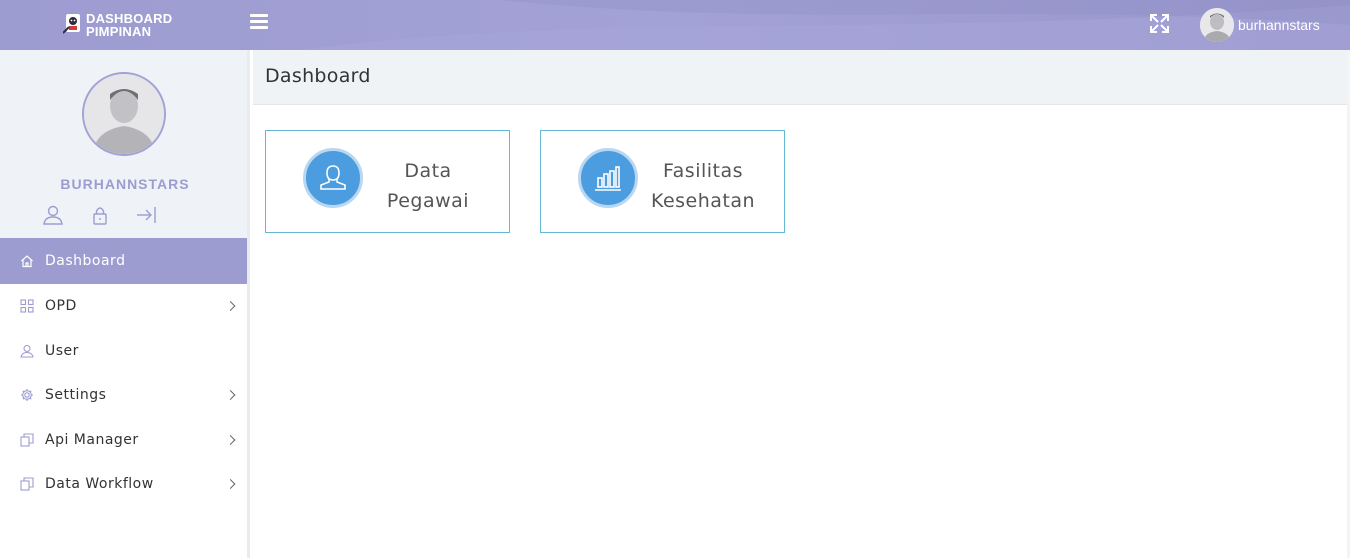 The width and height of the screenshot is (1350, 558). What do you see at coordinates (428, 201) in the screenshot?
I see `card-label-line-2: Pegawai` at bounding box center [428, 201].